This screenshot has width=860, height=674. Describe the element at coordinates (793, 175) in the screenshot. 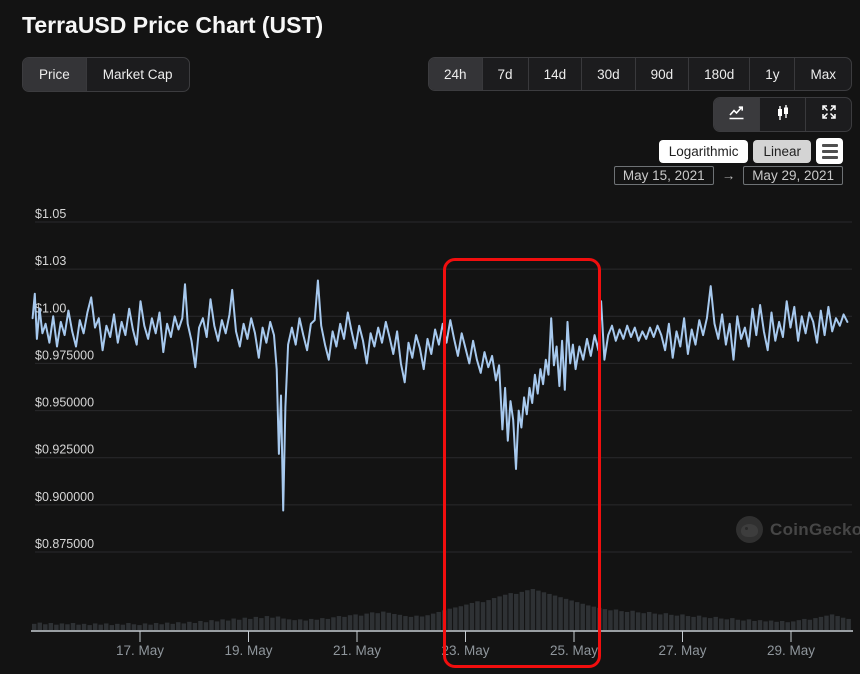

I see `date-to-input: May 29, 2021` at that location.